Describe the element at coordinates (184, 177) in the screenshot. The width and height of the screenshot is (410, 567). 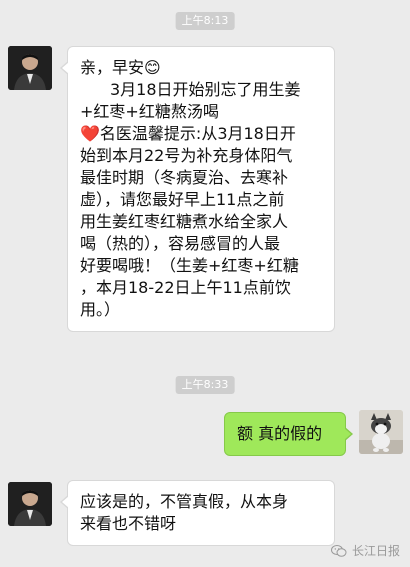
I see `message-line: 最佳时期（冬病夏治、去寒补` at that location.